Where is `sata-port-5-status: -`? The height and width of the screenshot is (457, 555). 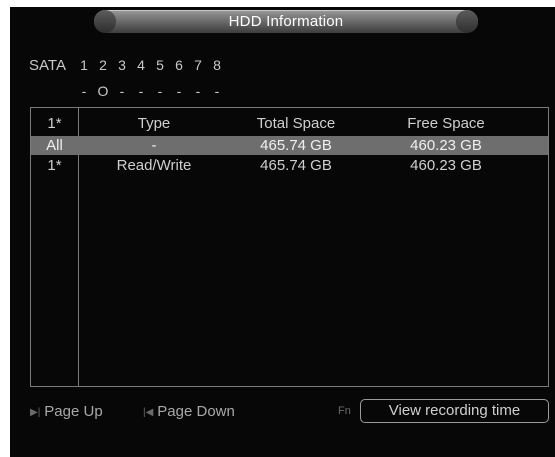 sata-port-5-status: - is located at coordinates (160, 91).